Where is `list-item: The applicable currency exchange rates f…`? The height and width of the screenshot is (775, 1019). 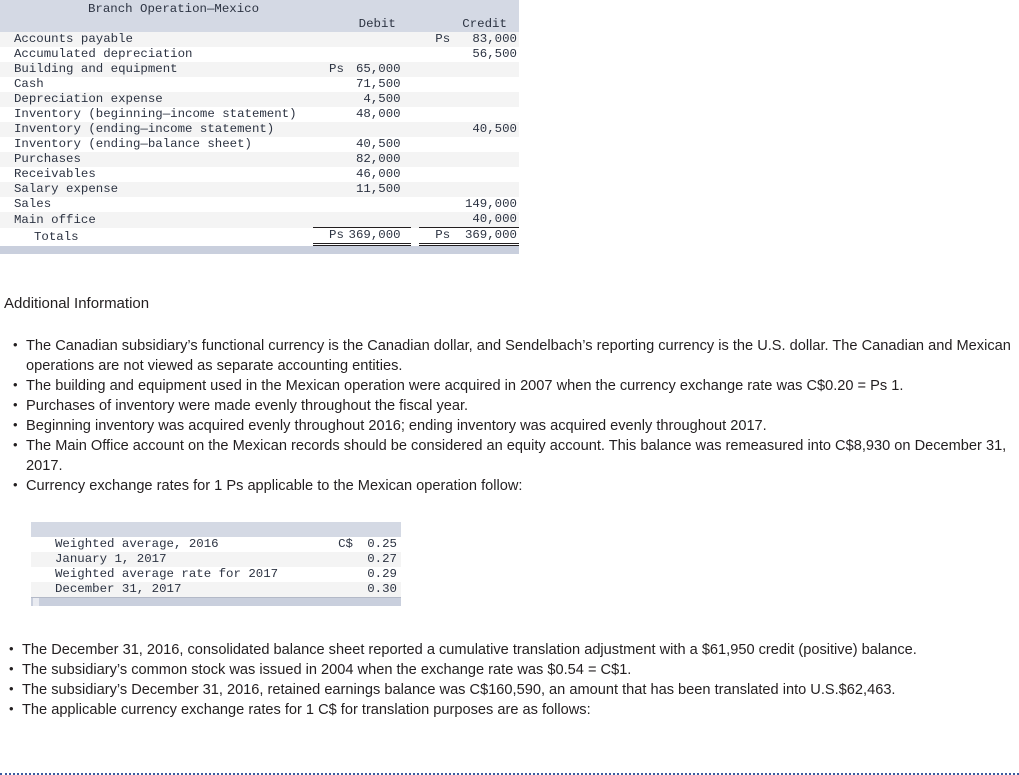 list-item: The applicable currency exchange rates f… is located at coordinates (509, 709).